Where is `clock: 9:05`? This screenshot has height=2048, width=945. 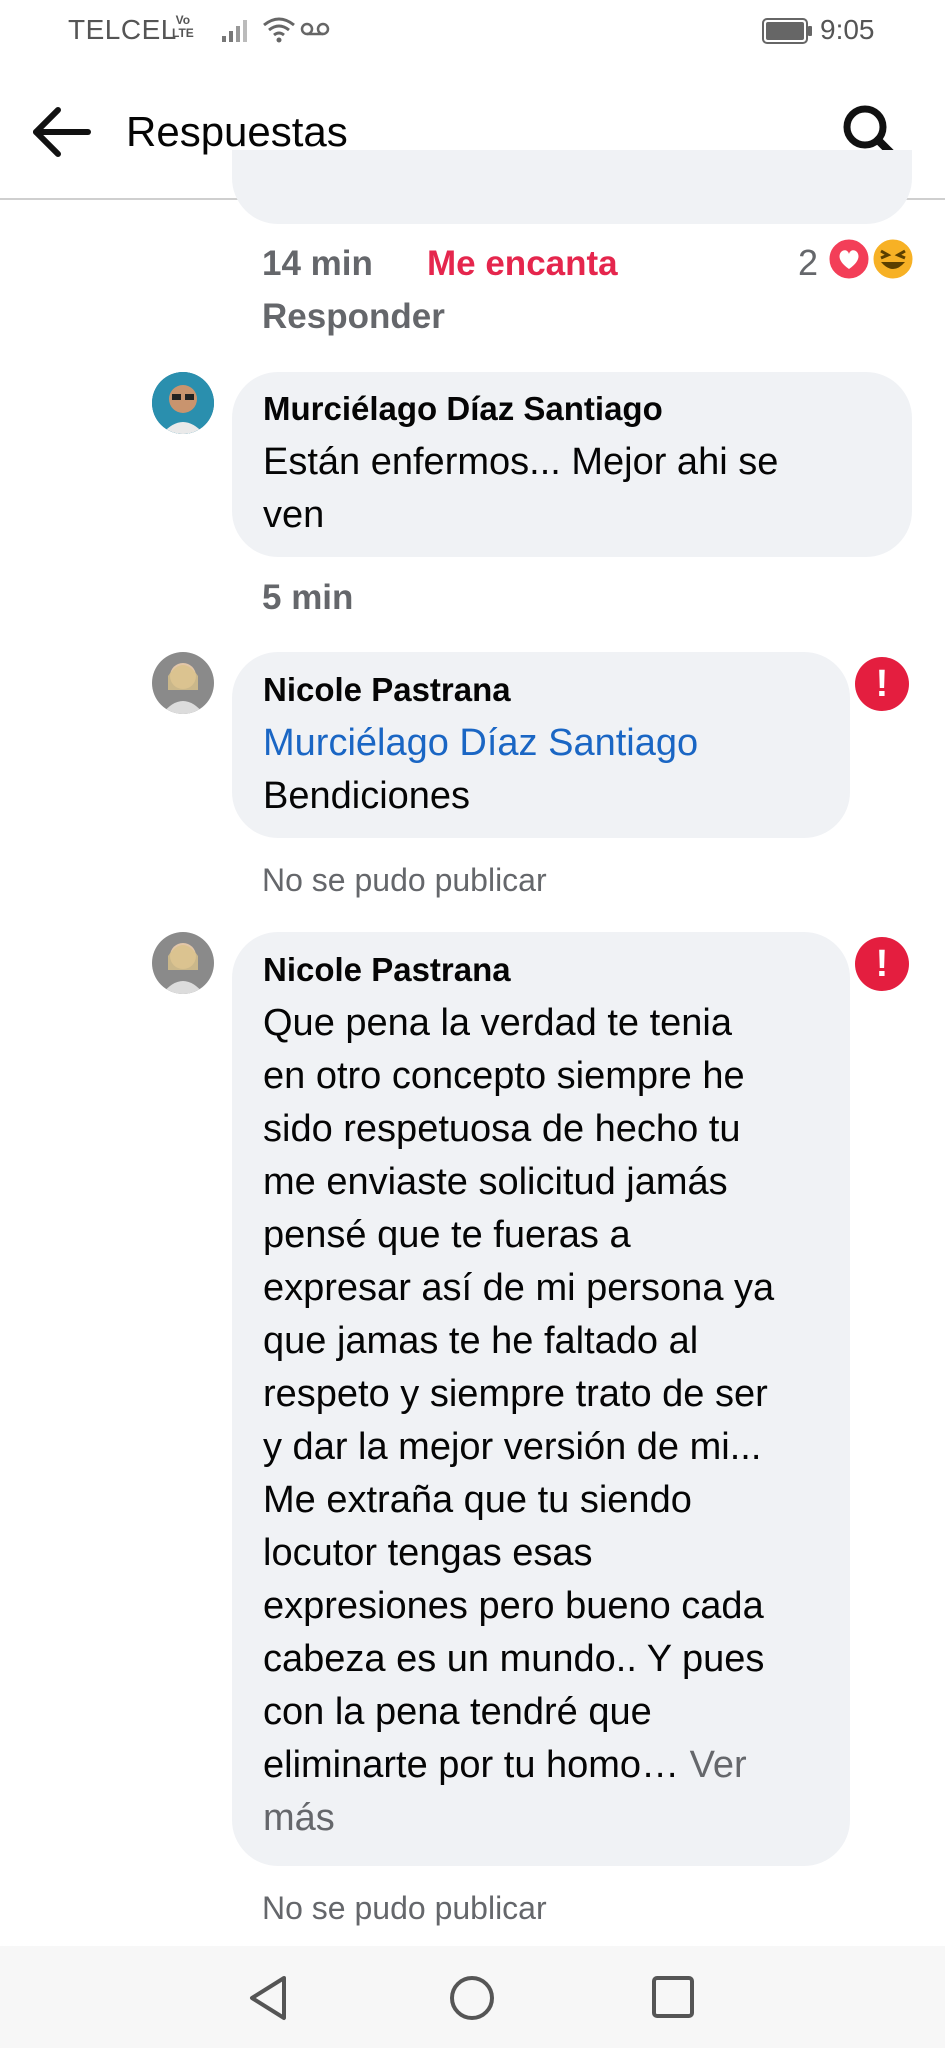 clock: 9:05 is located at coordinates (847, 29).